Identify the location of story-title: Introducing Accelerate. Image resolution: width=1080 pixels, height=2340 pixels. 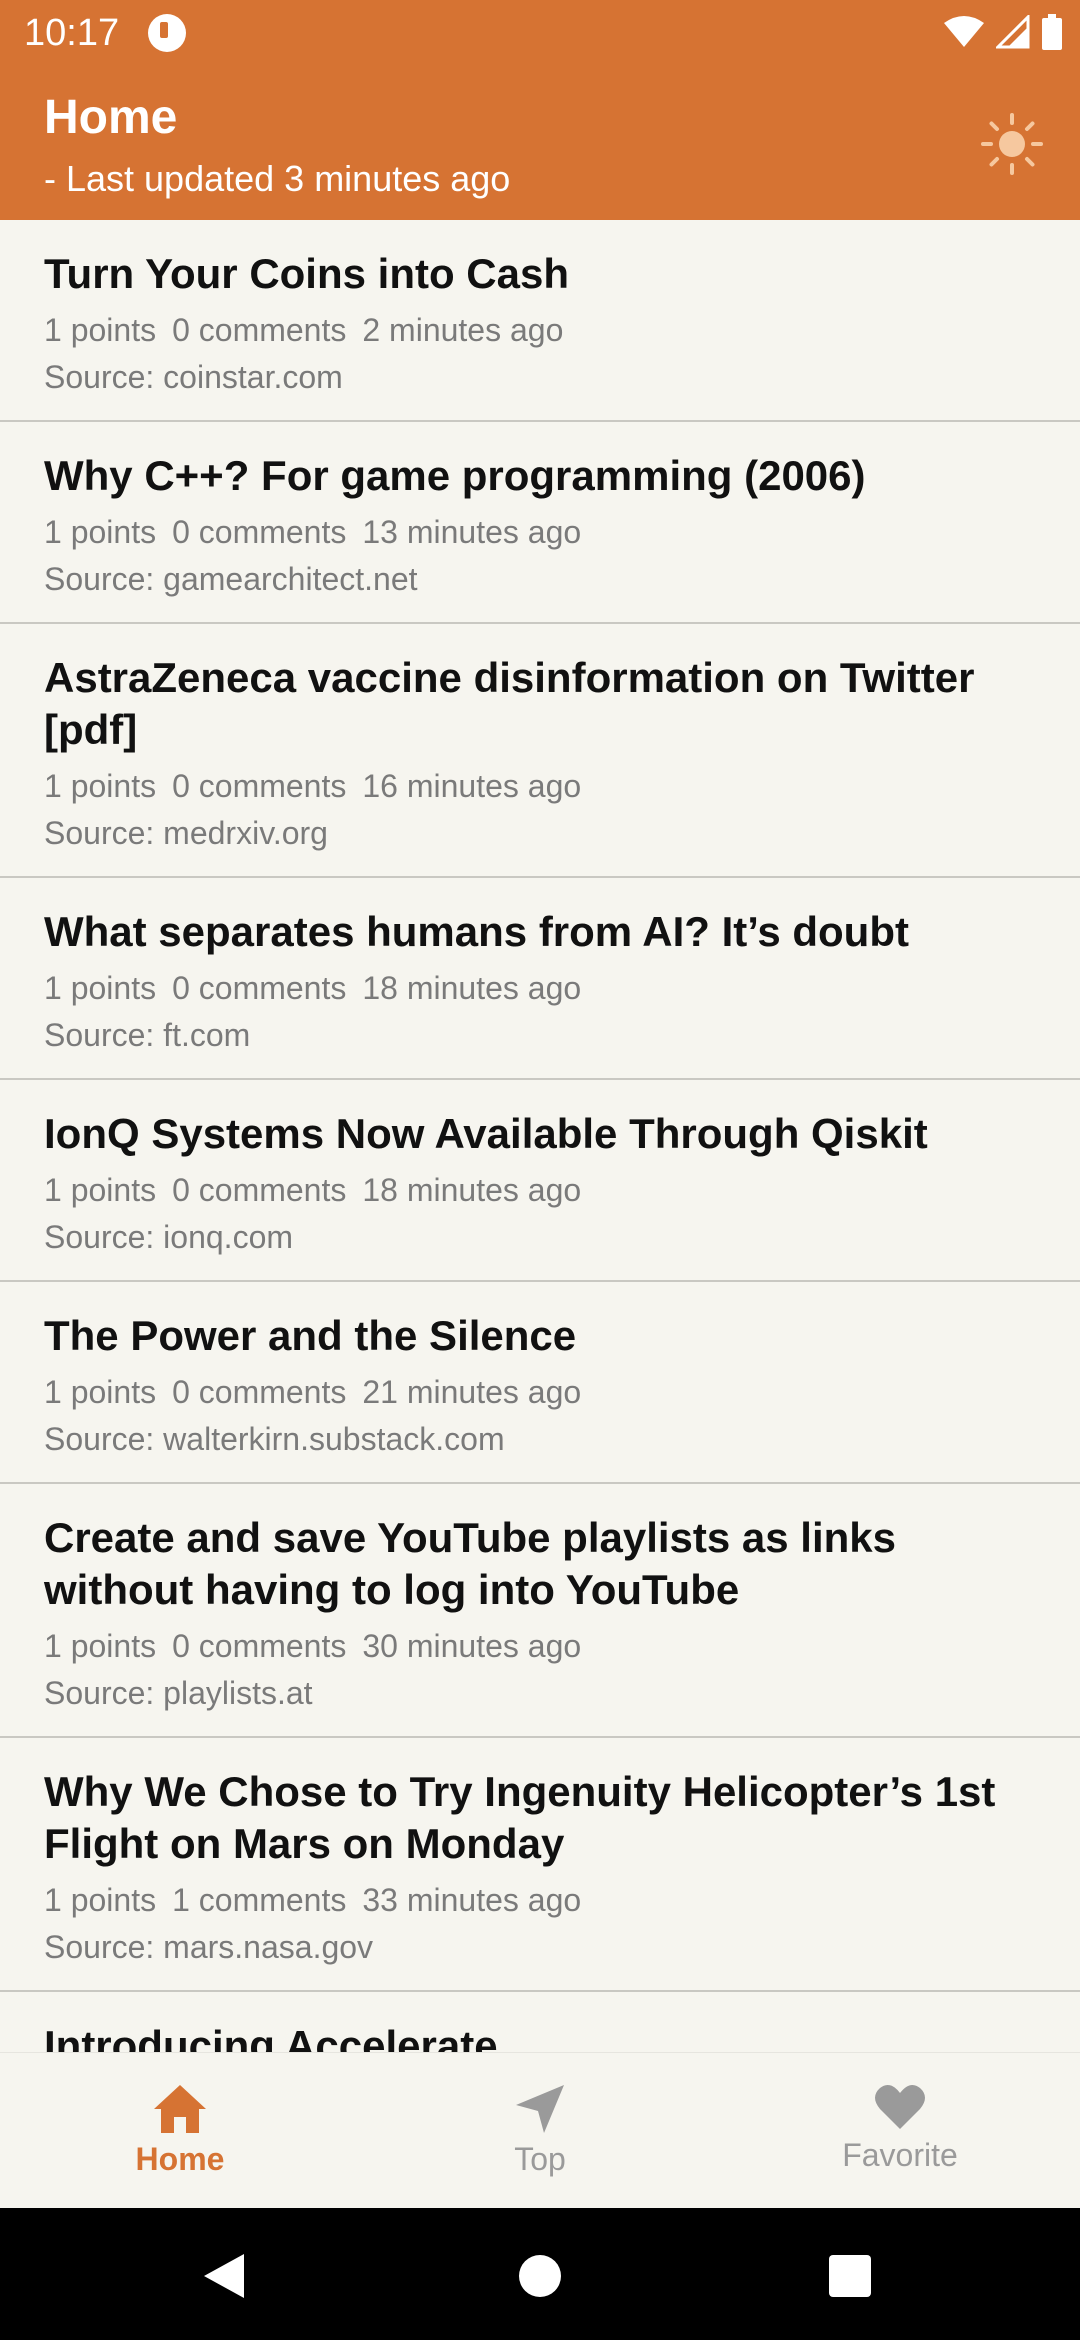
(271, 2037).